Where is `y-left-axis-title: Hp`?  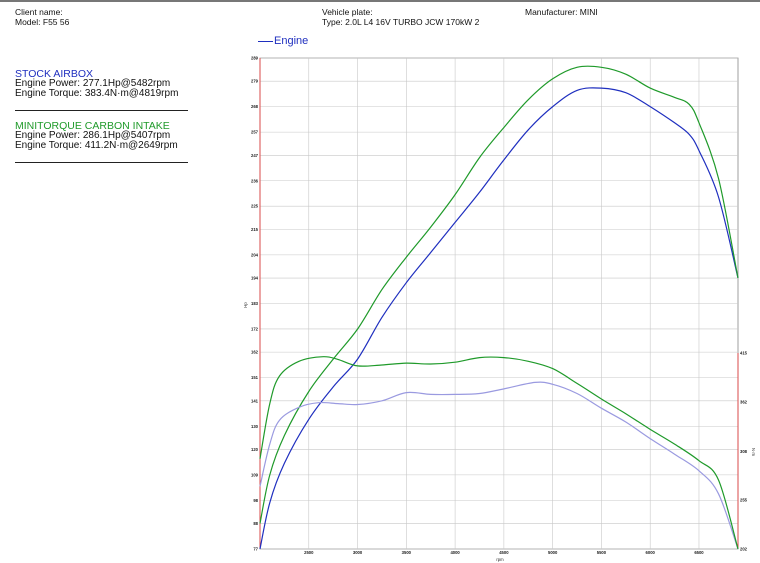
y-left-axis-title: Hp is located at coordinates (245, 305).